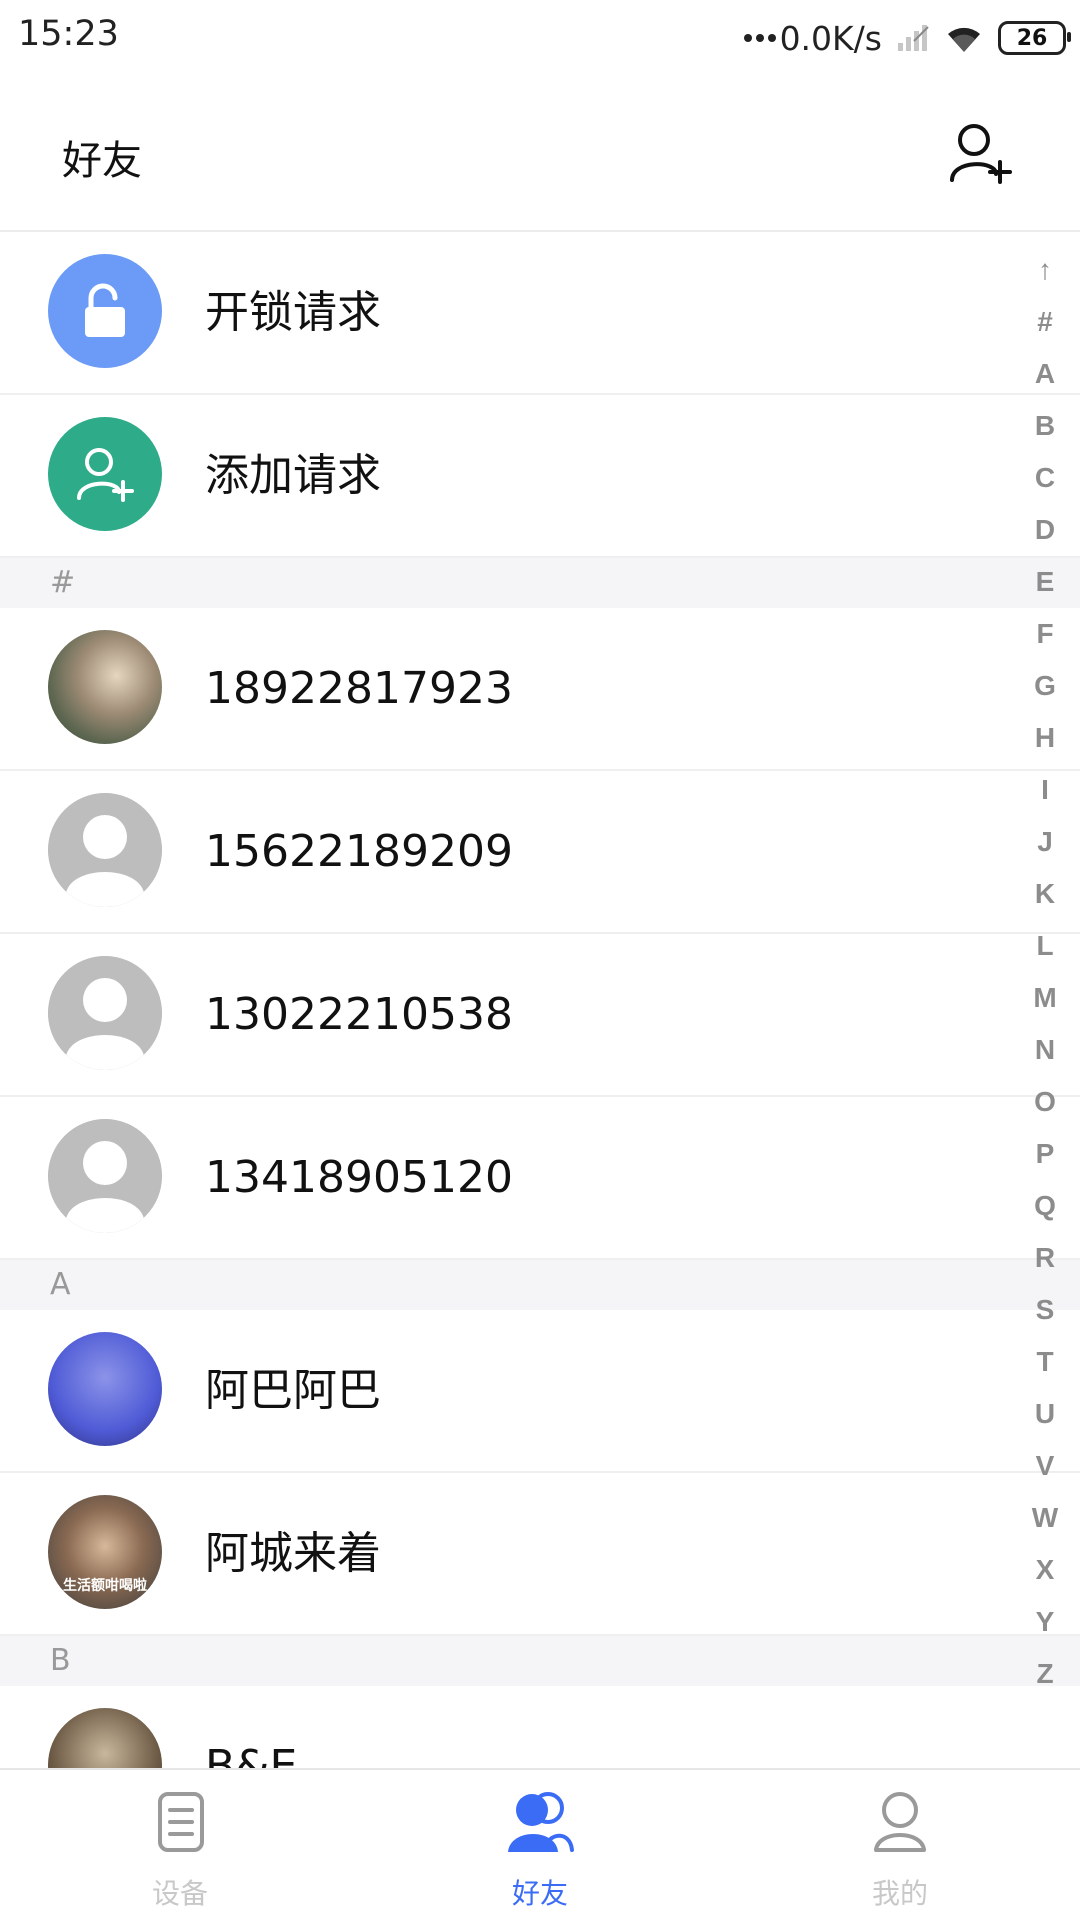  What do you see at coordinates (1044, 634) in the screenshot?
I see `index-letter: F` at bounding box center [1044, 634].